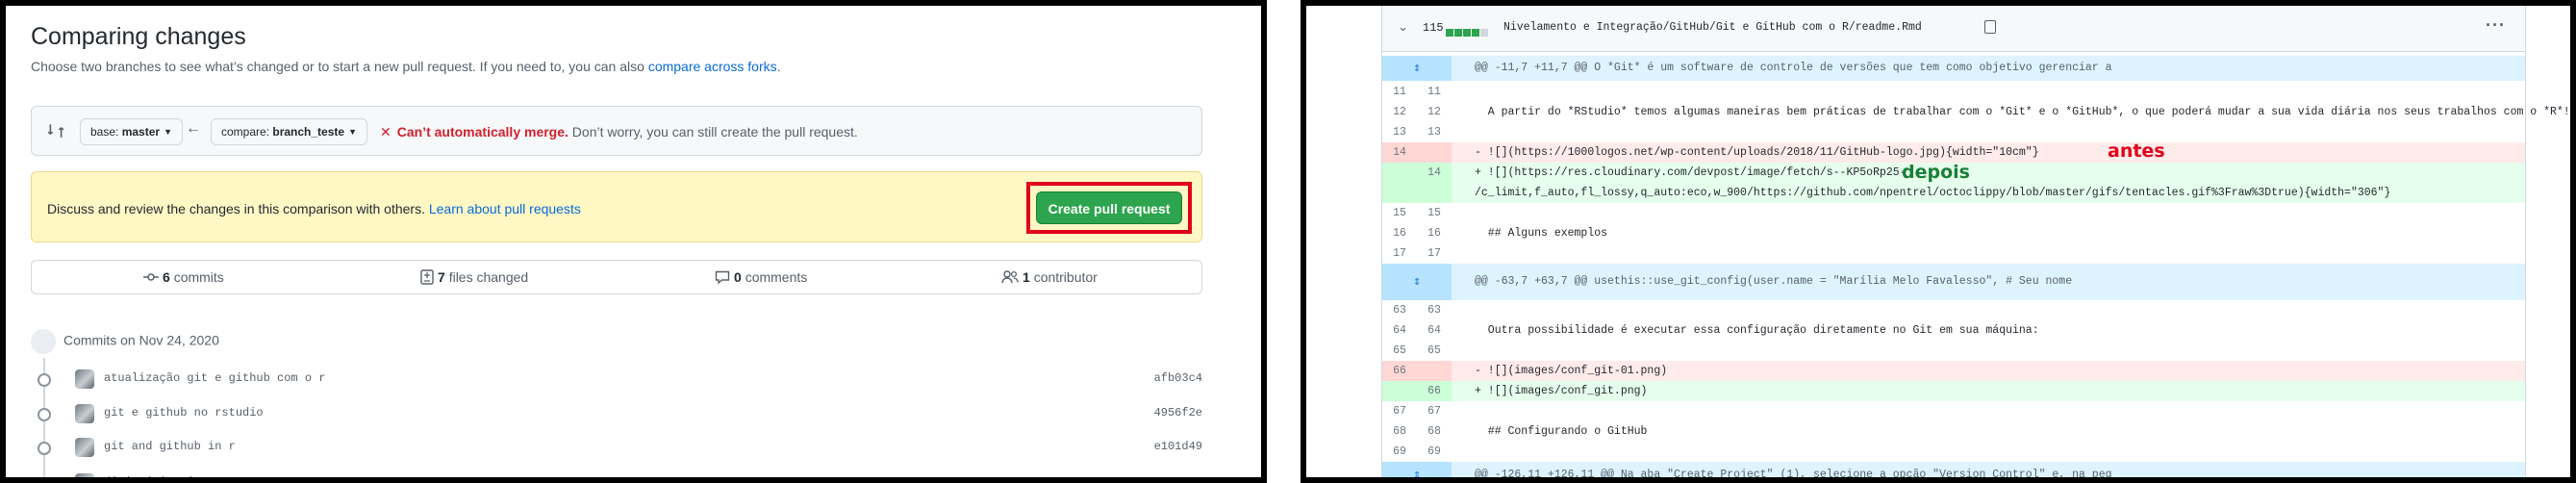  What do you see at coordinates (616, 448) in the screenshot?
I see `commit-row: git and github in r e101d49` at bounding box center [616, 448].